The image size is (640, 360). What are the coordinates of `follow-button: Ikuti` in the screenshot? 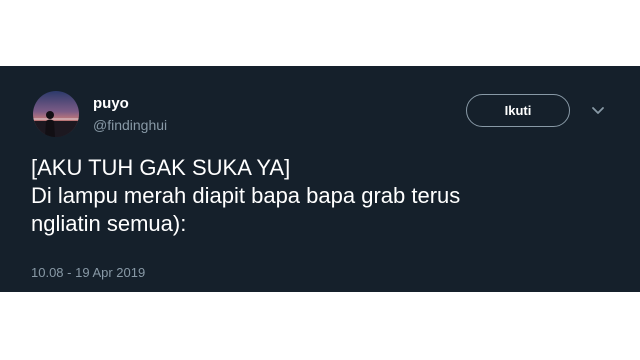 It's located at (518, 110).